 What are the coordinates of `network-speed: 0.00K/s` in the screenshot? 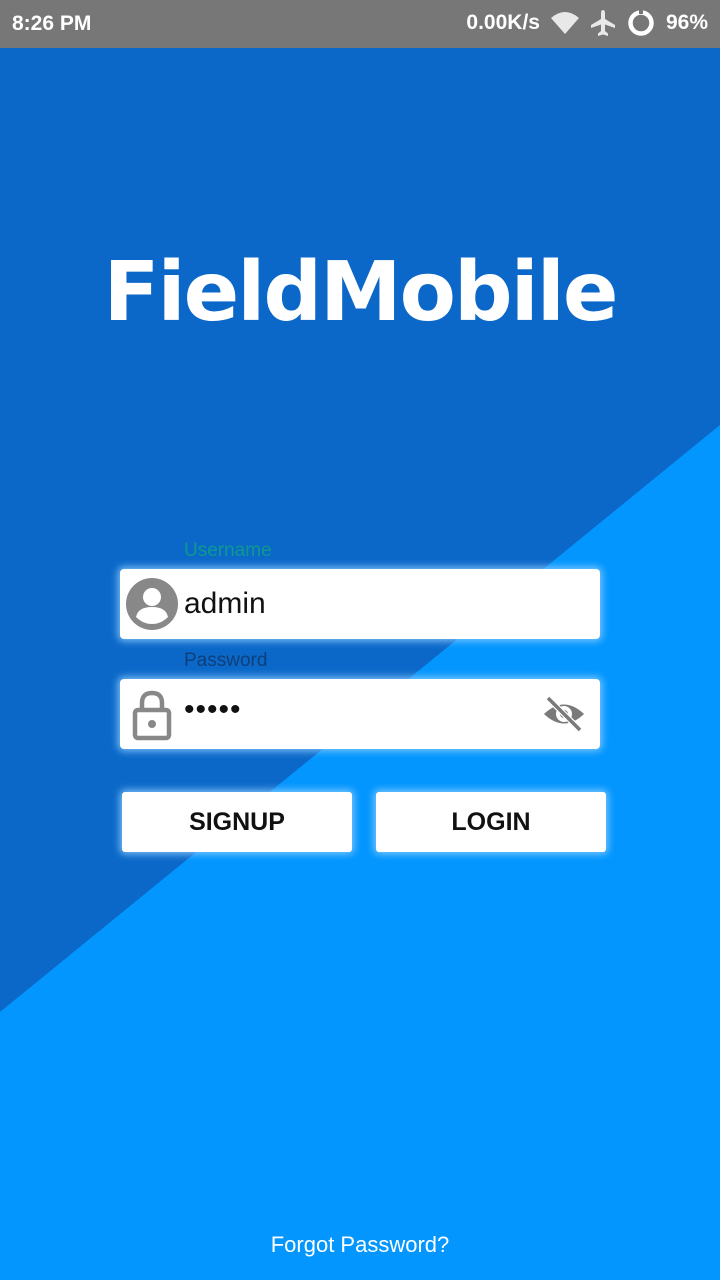 It's located at (503, 22).